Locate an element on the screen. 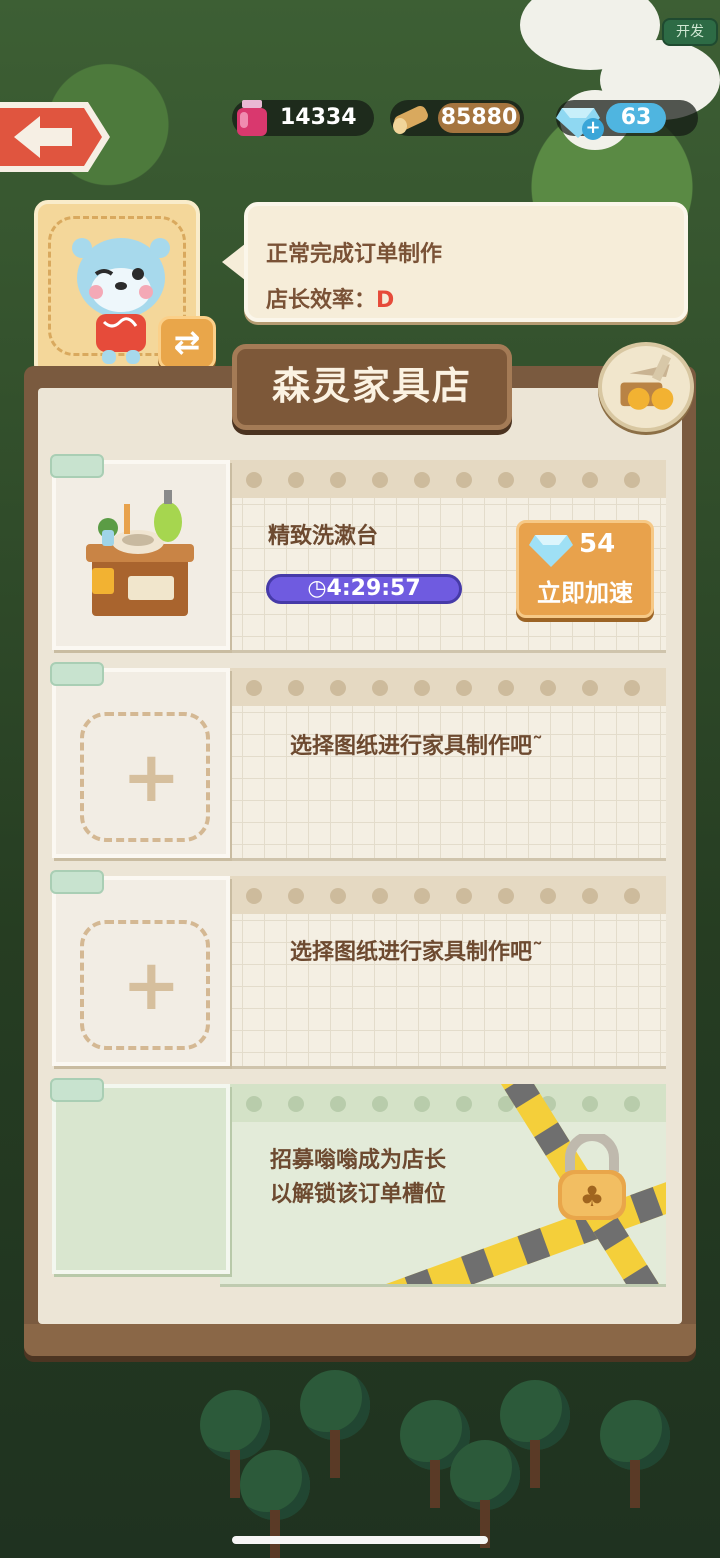 The width and height of the screenshot is (720, 1558). crafting-tools-icon is located at coordinates (646, 387).